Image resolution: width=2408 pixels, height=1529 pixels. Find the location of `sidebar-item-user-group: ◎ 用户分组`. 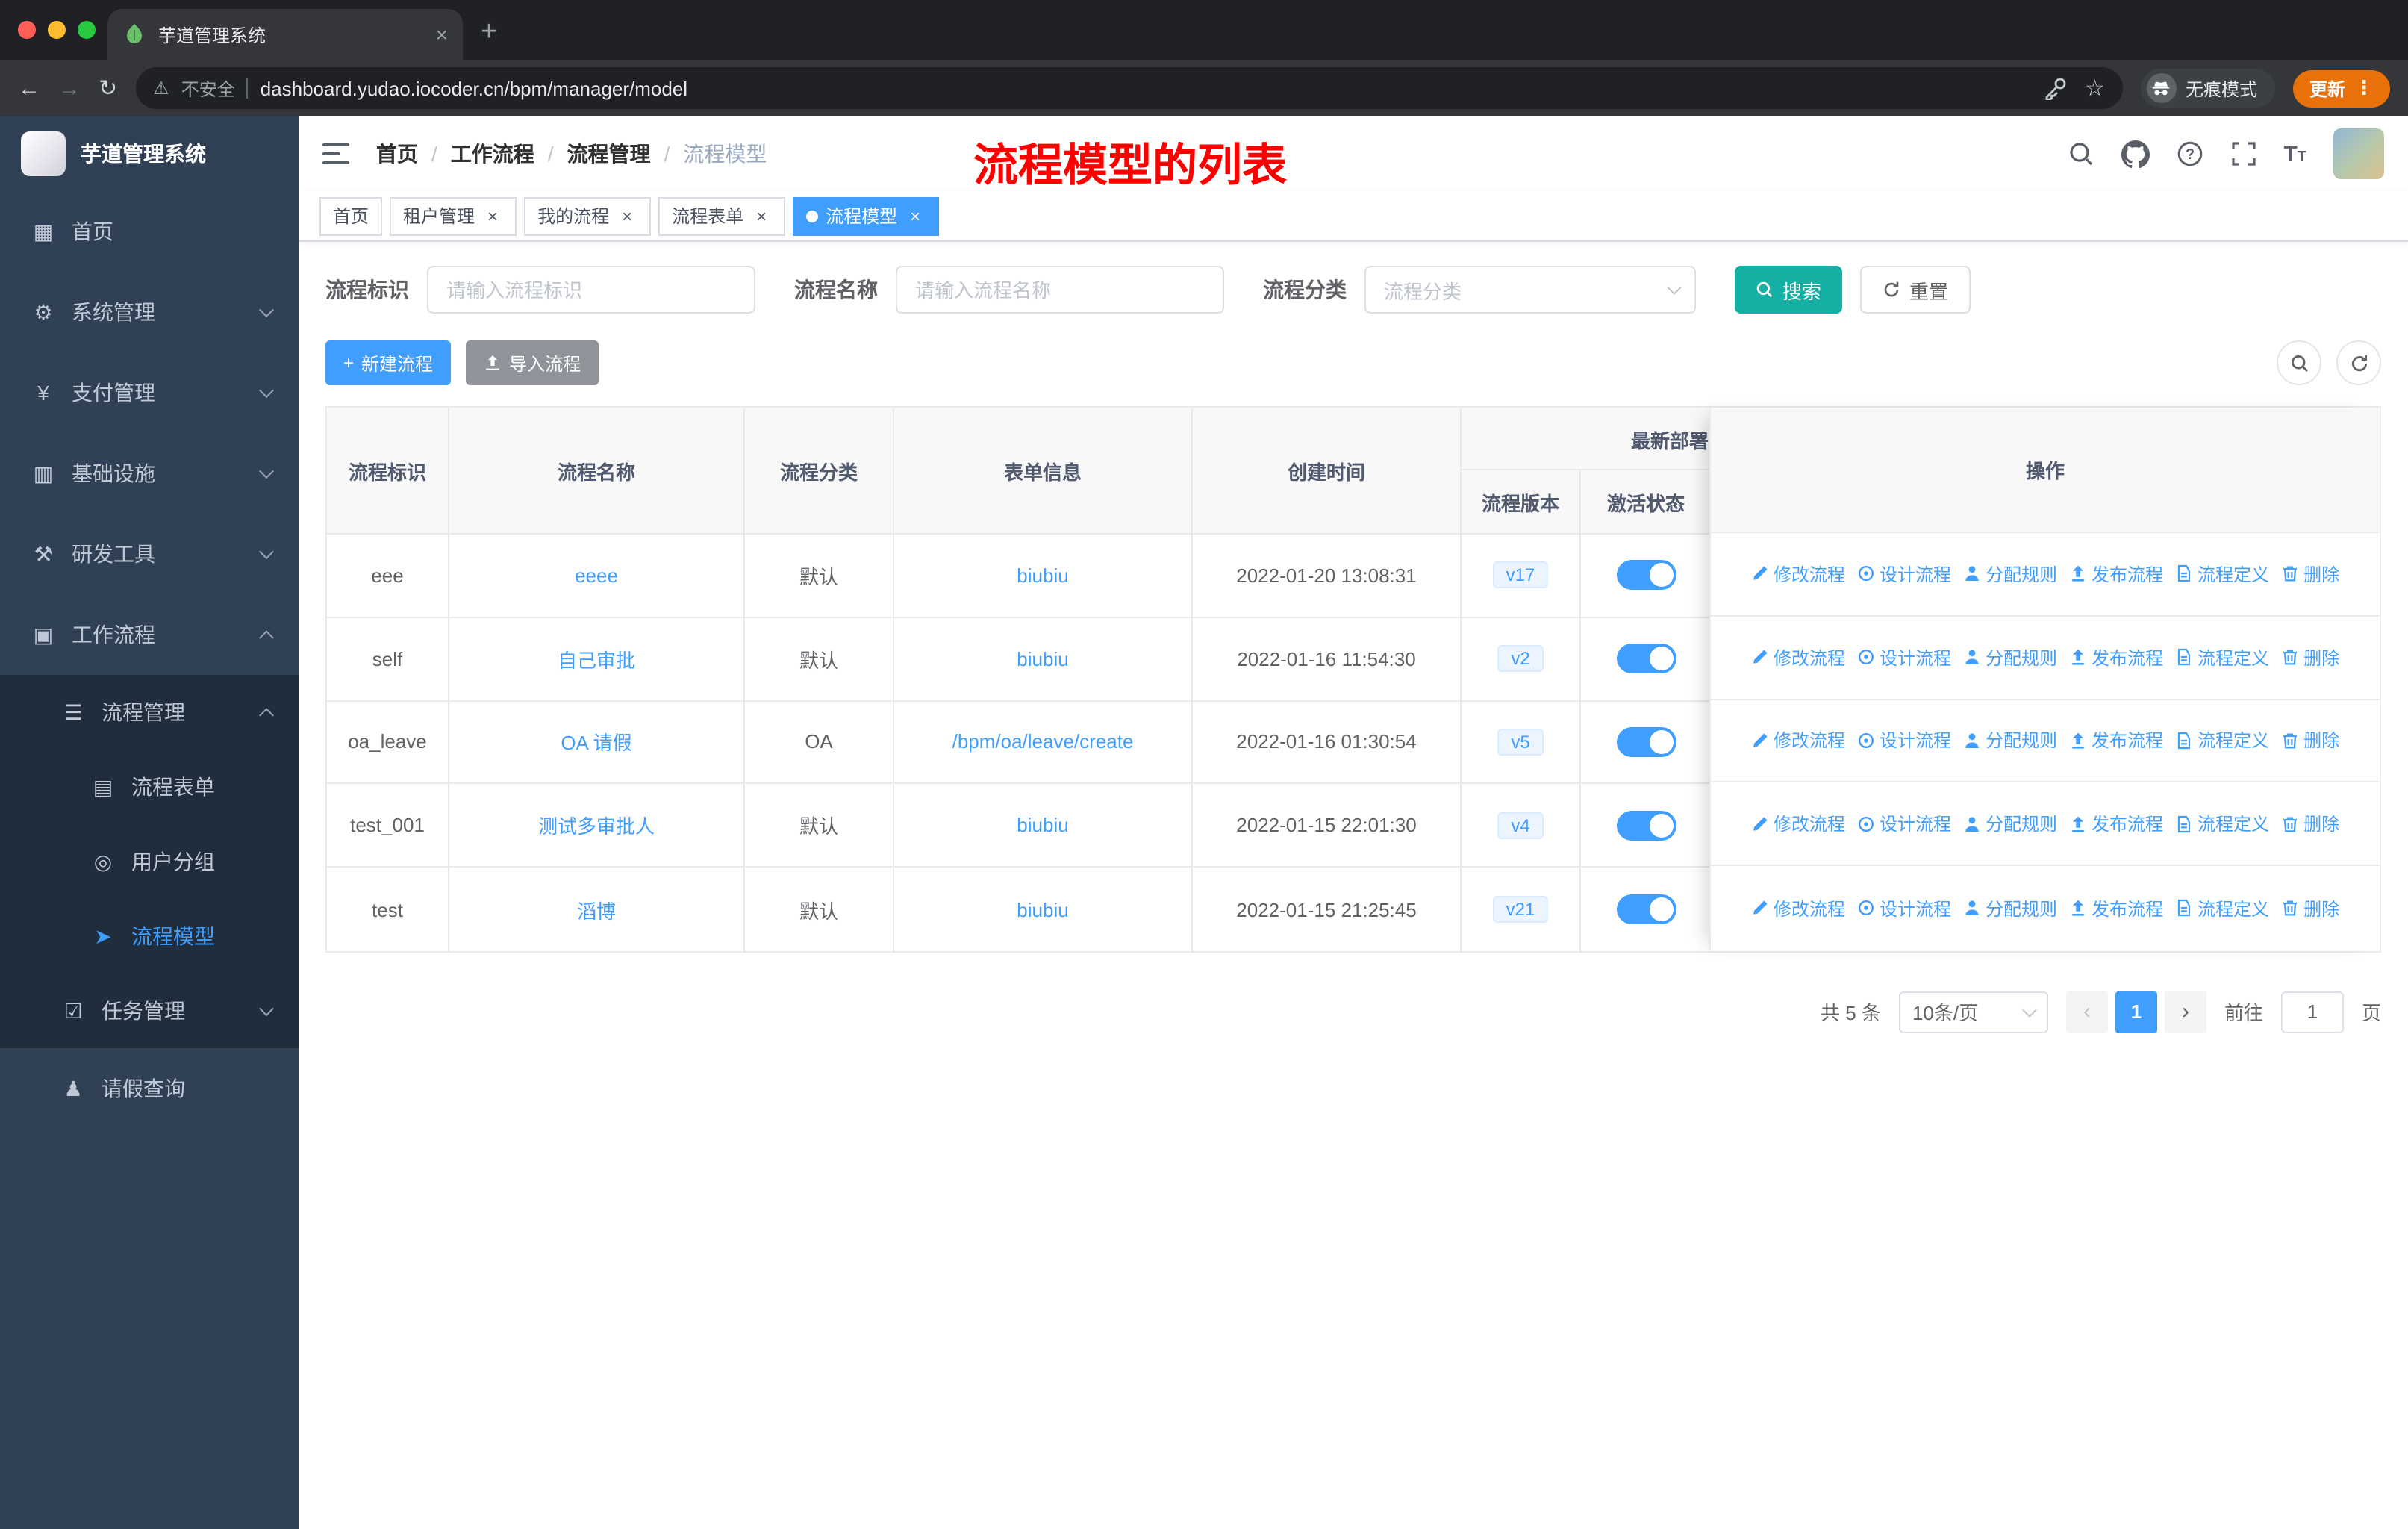

sidebar-item-user-group: ◎ 用户分组 is located at coordinates (149, 862).